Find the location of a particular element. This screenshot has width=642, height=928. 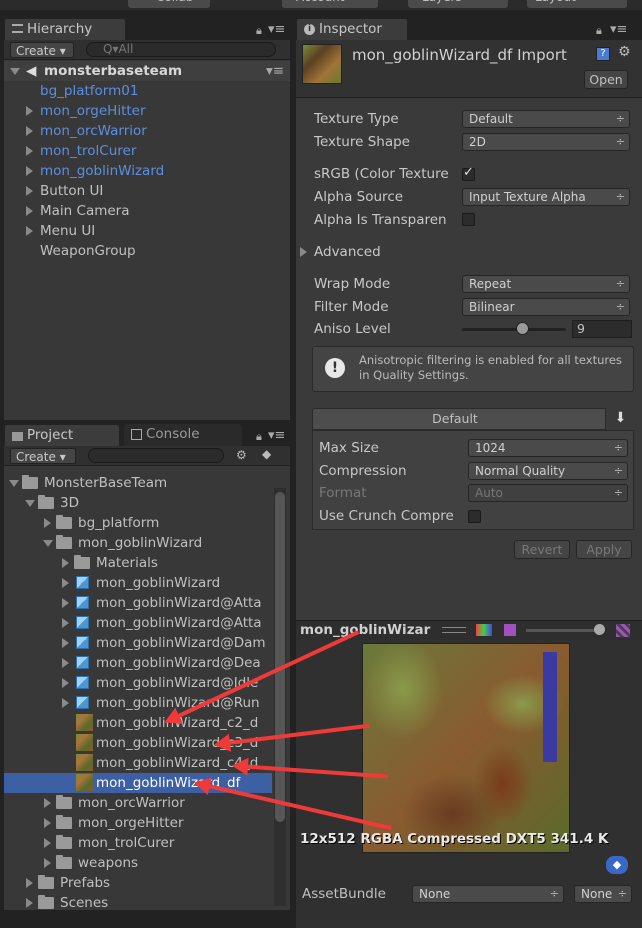

tab-inspector: i Inspector is located at coordinates (352, 29).